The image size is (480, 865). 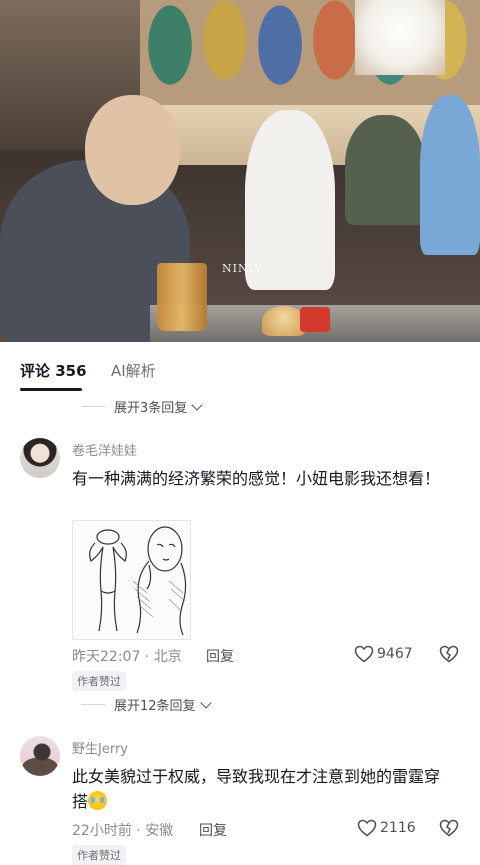 I want to click on expand-replies-button: 展开3条回复, so click(x=142, y=406).